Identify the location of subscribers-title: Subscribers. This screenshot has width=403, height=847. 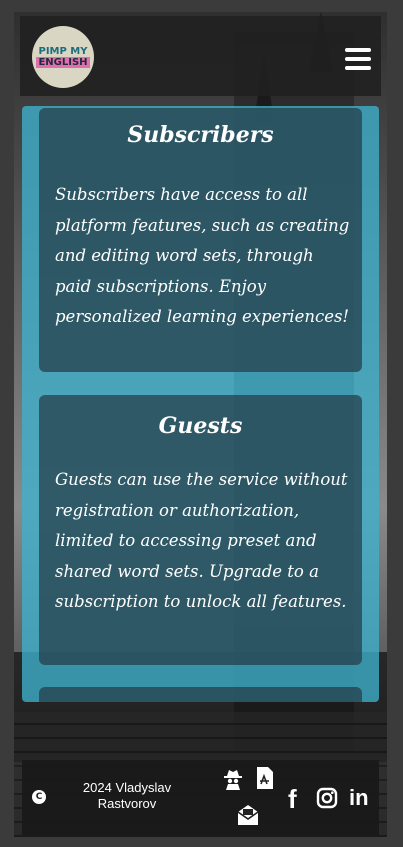
(200, 135).